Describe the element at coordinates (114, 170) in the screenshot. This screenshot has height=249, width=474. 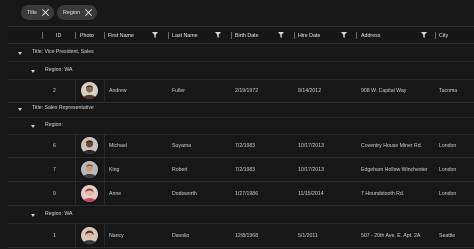
I see `cell-first-name: King` at that location.